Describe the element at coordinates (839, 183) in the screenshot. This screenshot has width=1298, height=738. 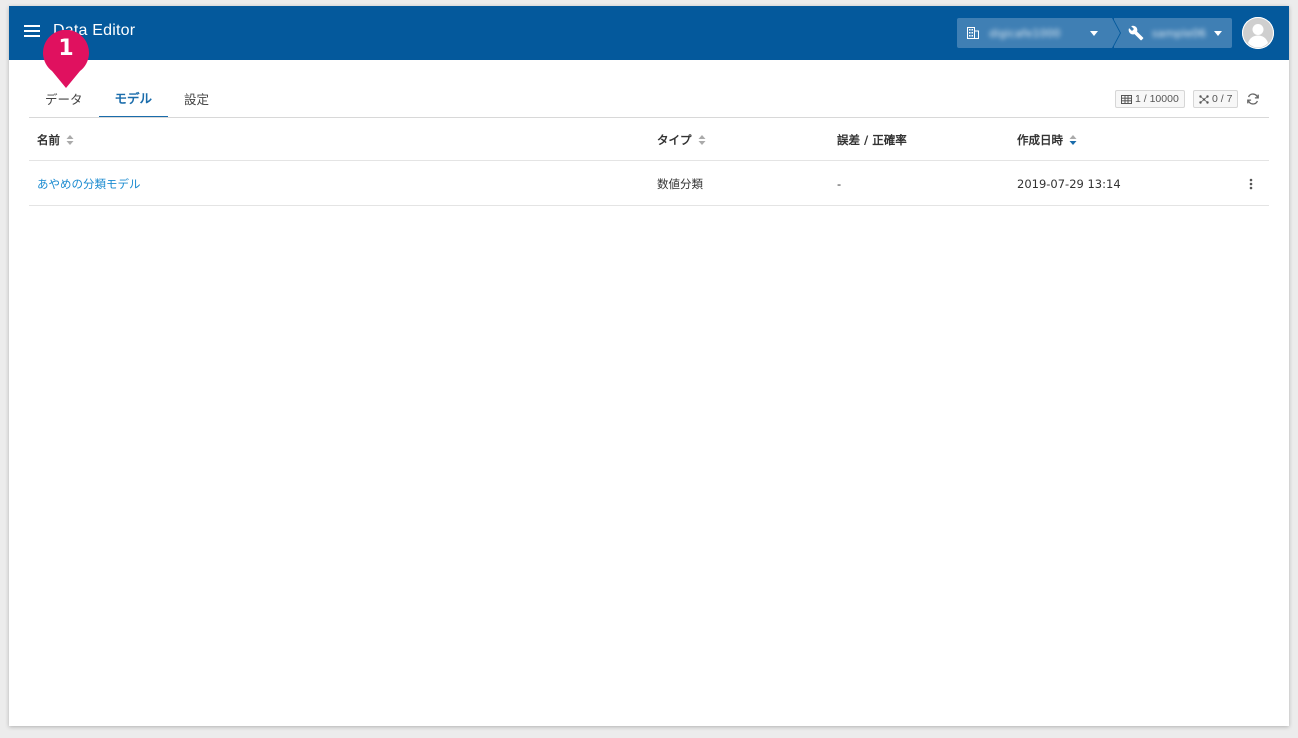
I see `model-error: -` at that location.